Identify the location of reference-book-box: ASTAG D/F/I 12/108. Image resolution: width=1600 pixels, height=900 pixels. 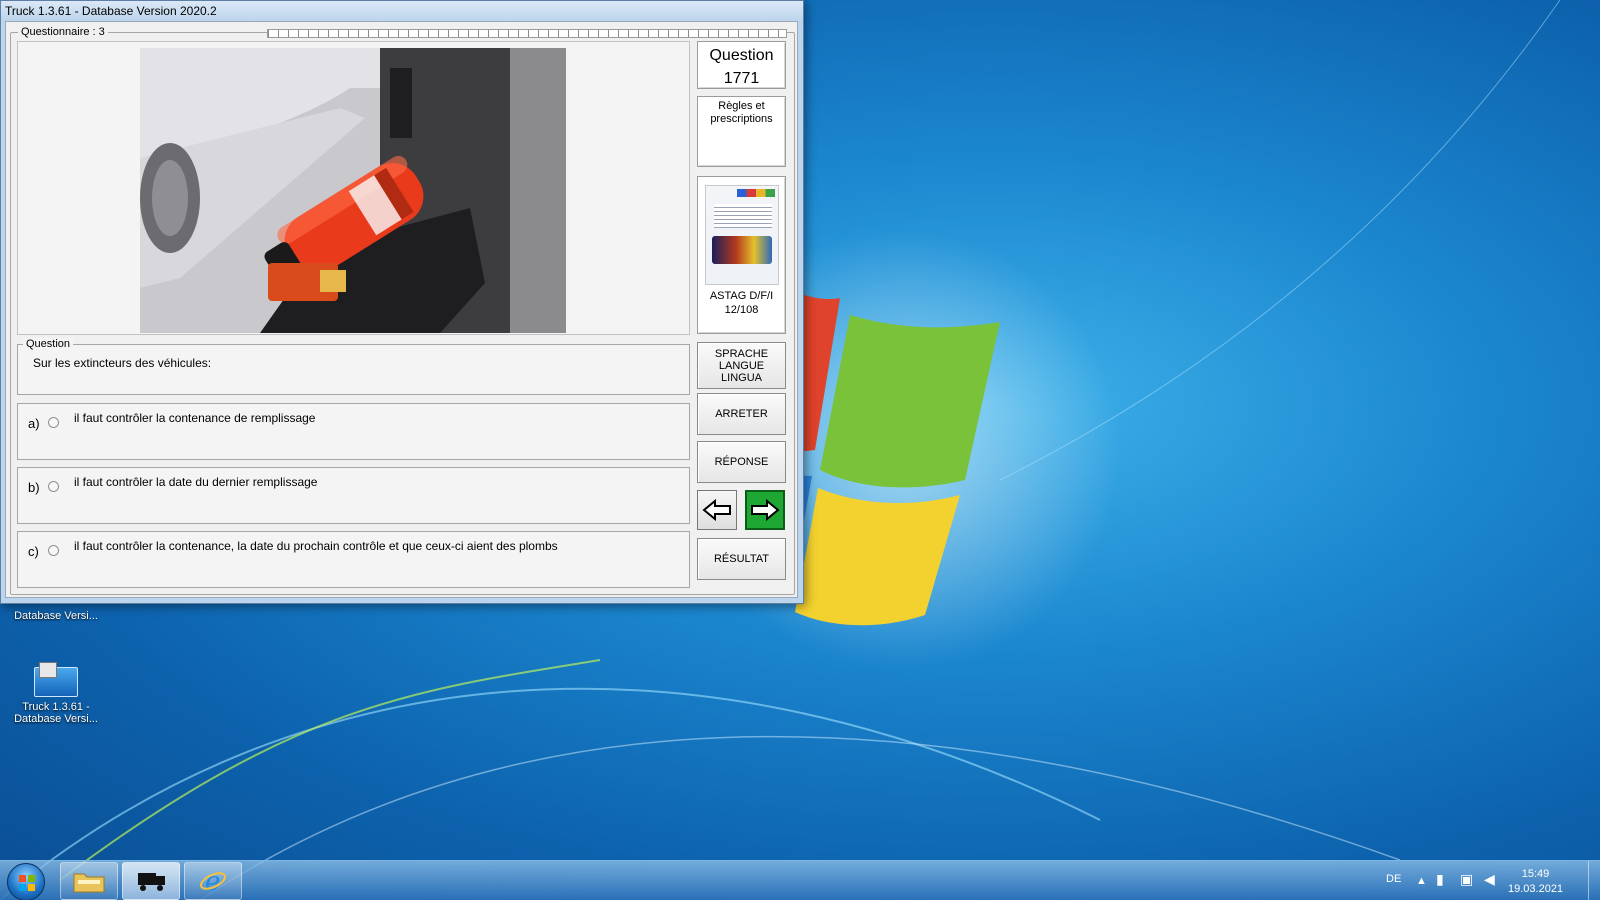
(741, 255).